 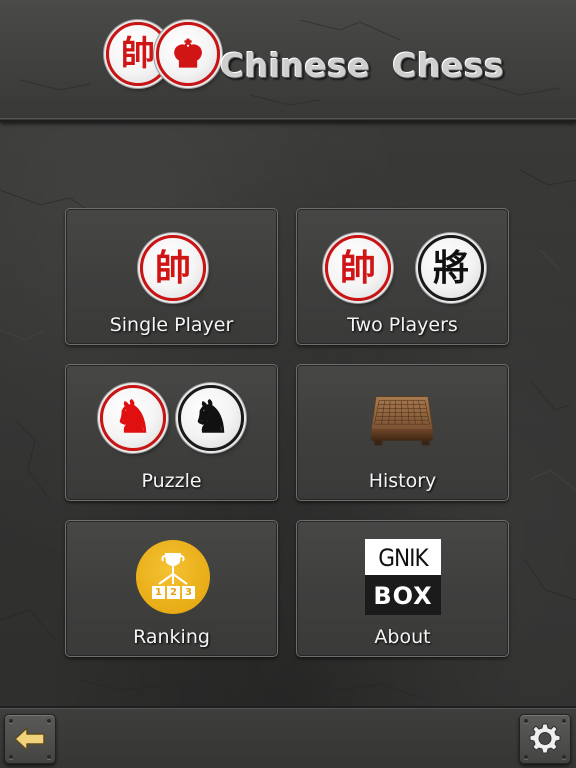 I want to click on puzzle-button: ♞ ♞ Puzzle, so click(x=171, y=432).